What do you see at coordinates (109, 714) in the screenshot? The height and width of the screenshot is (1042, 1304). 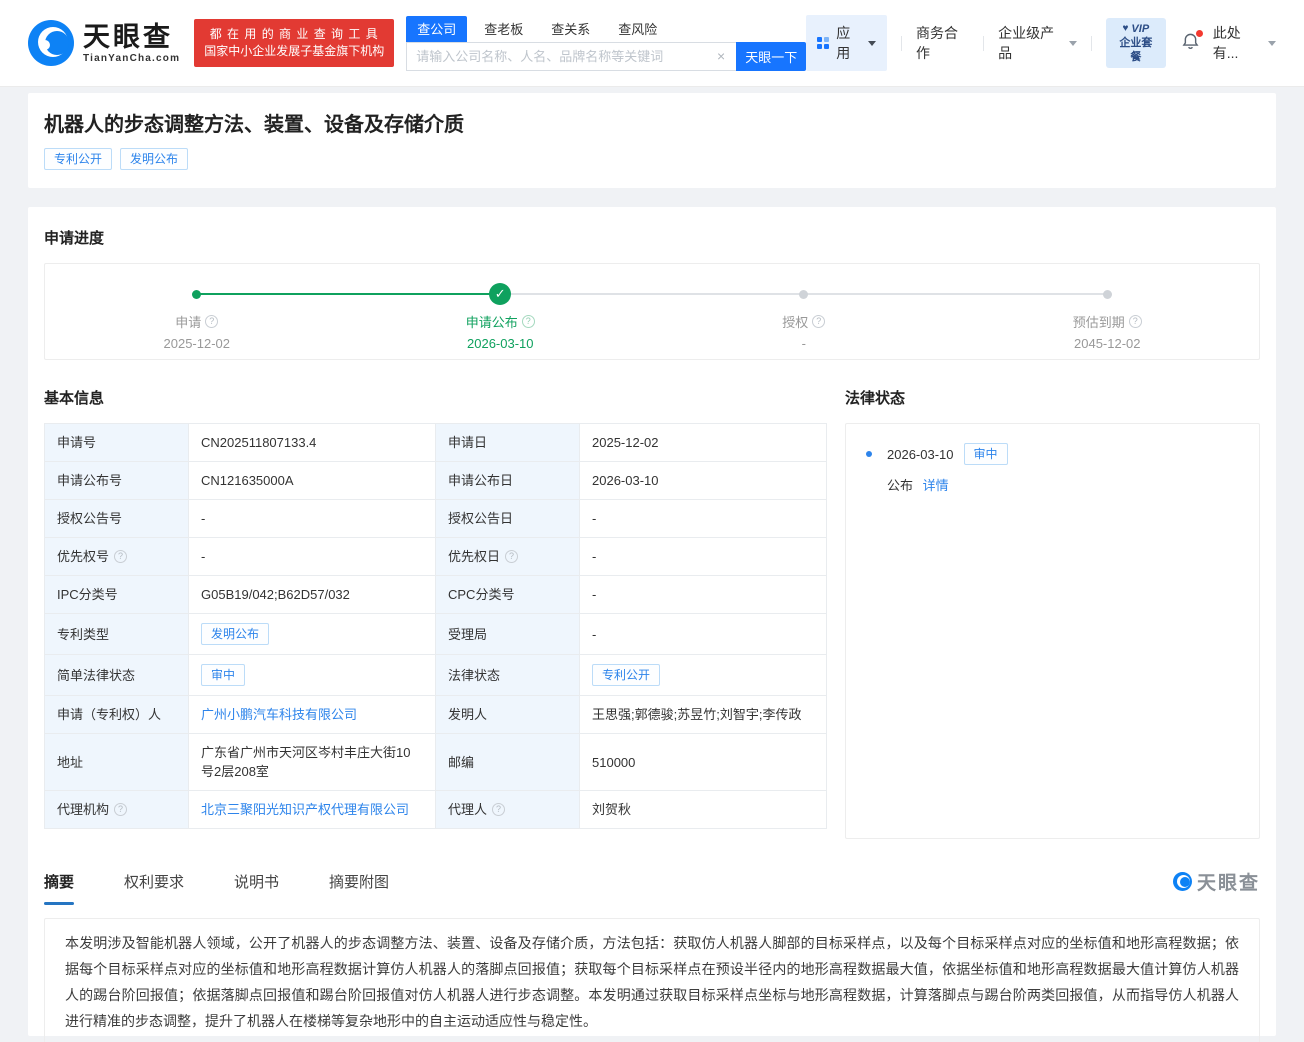 I see `field-label: 申请（专利权）人` at bounding box center [109, 714].